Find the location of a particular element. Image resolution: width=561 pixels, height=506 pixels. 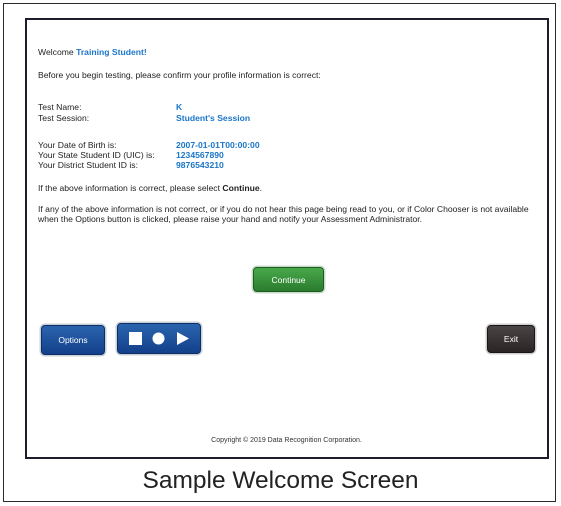

state-id-label: Your State Student ID (UIC) is: is located at coordinates (96, 155).